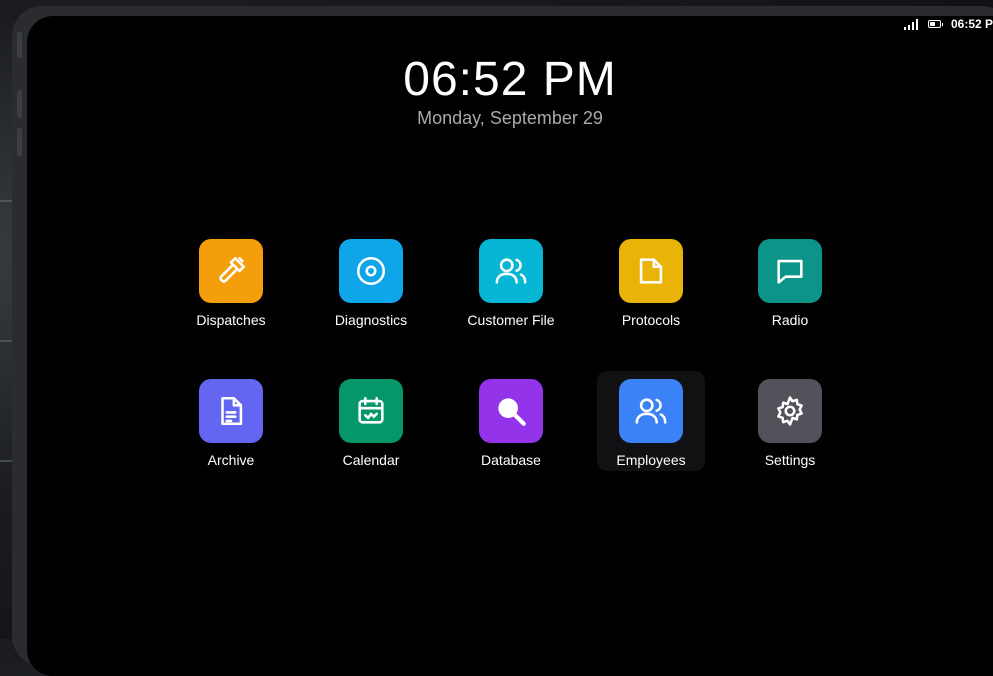 This screenshot has width=993, height=676. I want to click on calendar-icon, so click(371, 410).